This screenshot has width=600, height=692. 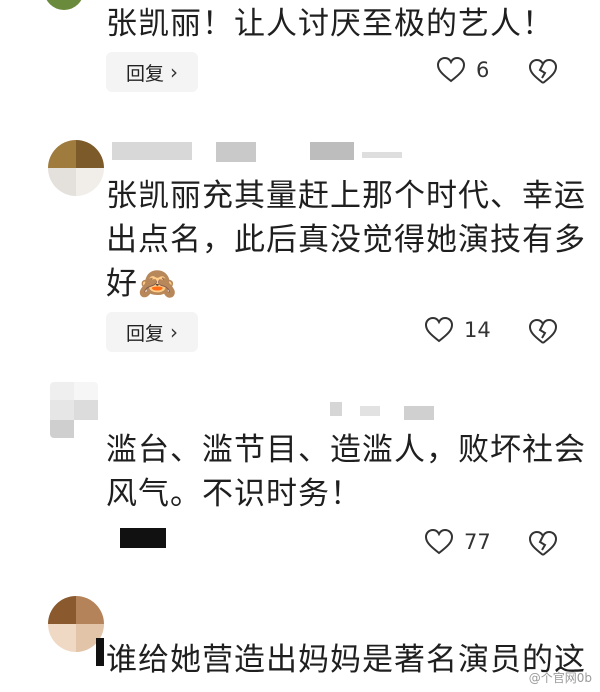 What do you see at coordinates (477, 542) in the screenshot?
I see `like-count: 77` at bounding box center [477, 542].